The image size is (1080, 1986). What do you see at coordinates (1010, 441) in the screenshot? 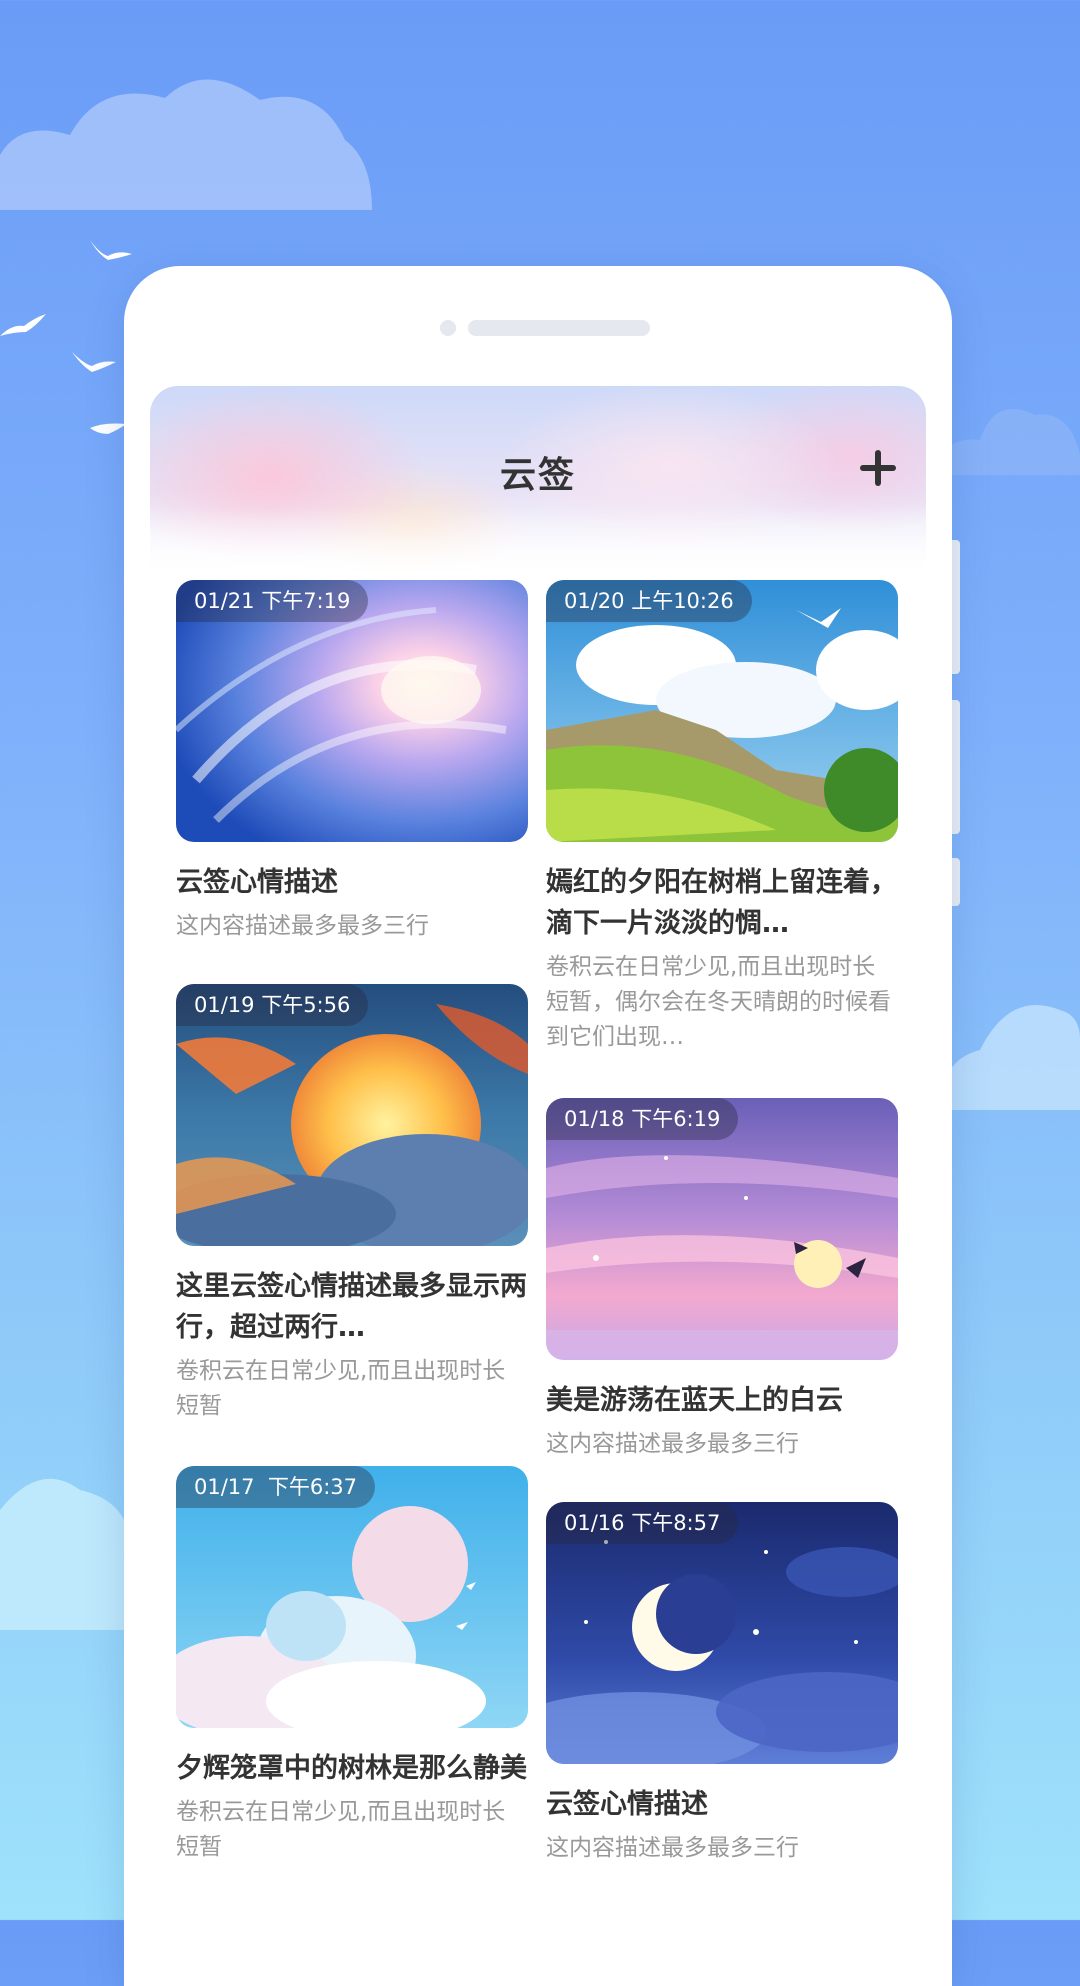
I see `background-cloud-right` at bounding box center [1010, 441].